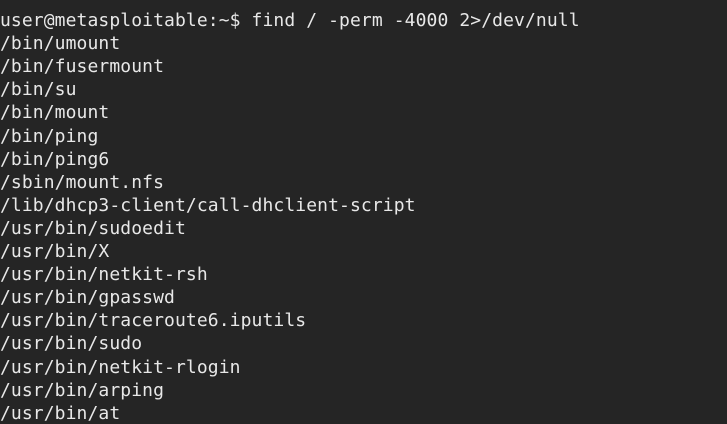 This screenshot has height=424, width=727. I want to click on output-line: /usr/bin/arping, so click(82, 390).